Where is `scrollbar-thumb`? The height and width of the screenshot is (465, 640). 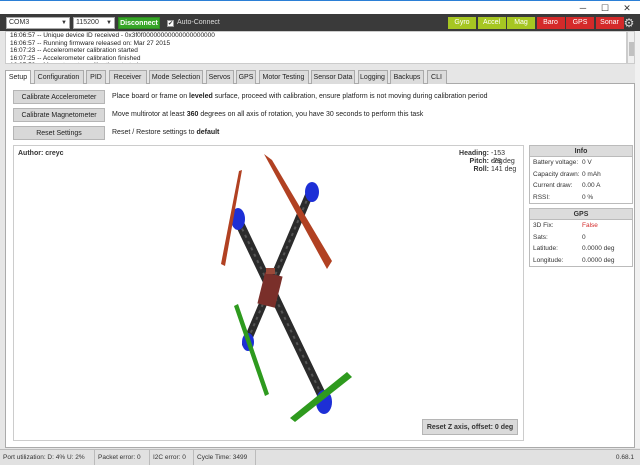 scrollbar-thumb is located at coordinates (631, 49).